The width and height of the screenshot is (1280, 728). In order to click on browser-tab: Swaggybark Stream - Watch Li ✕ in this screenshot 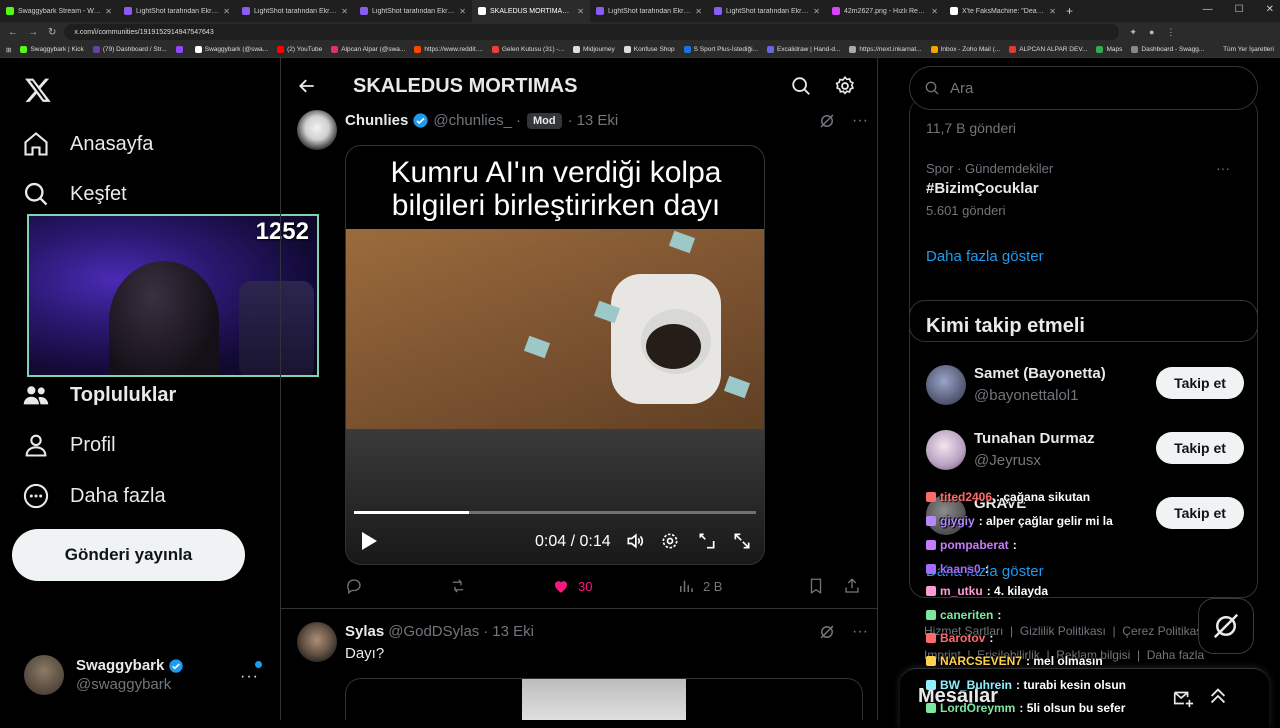, I will do `click(59, 11)`.